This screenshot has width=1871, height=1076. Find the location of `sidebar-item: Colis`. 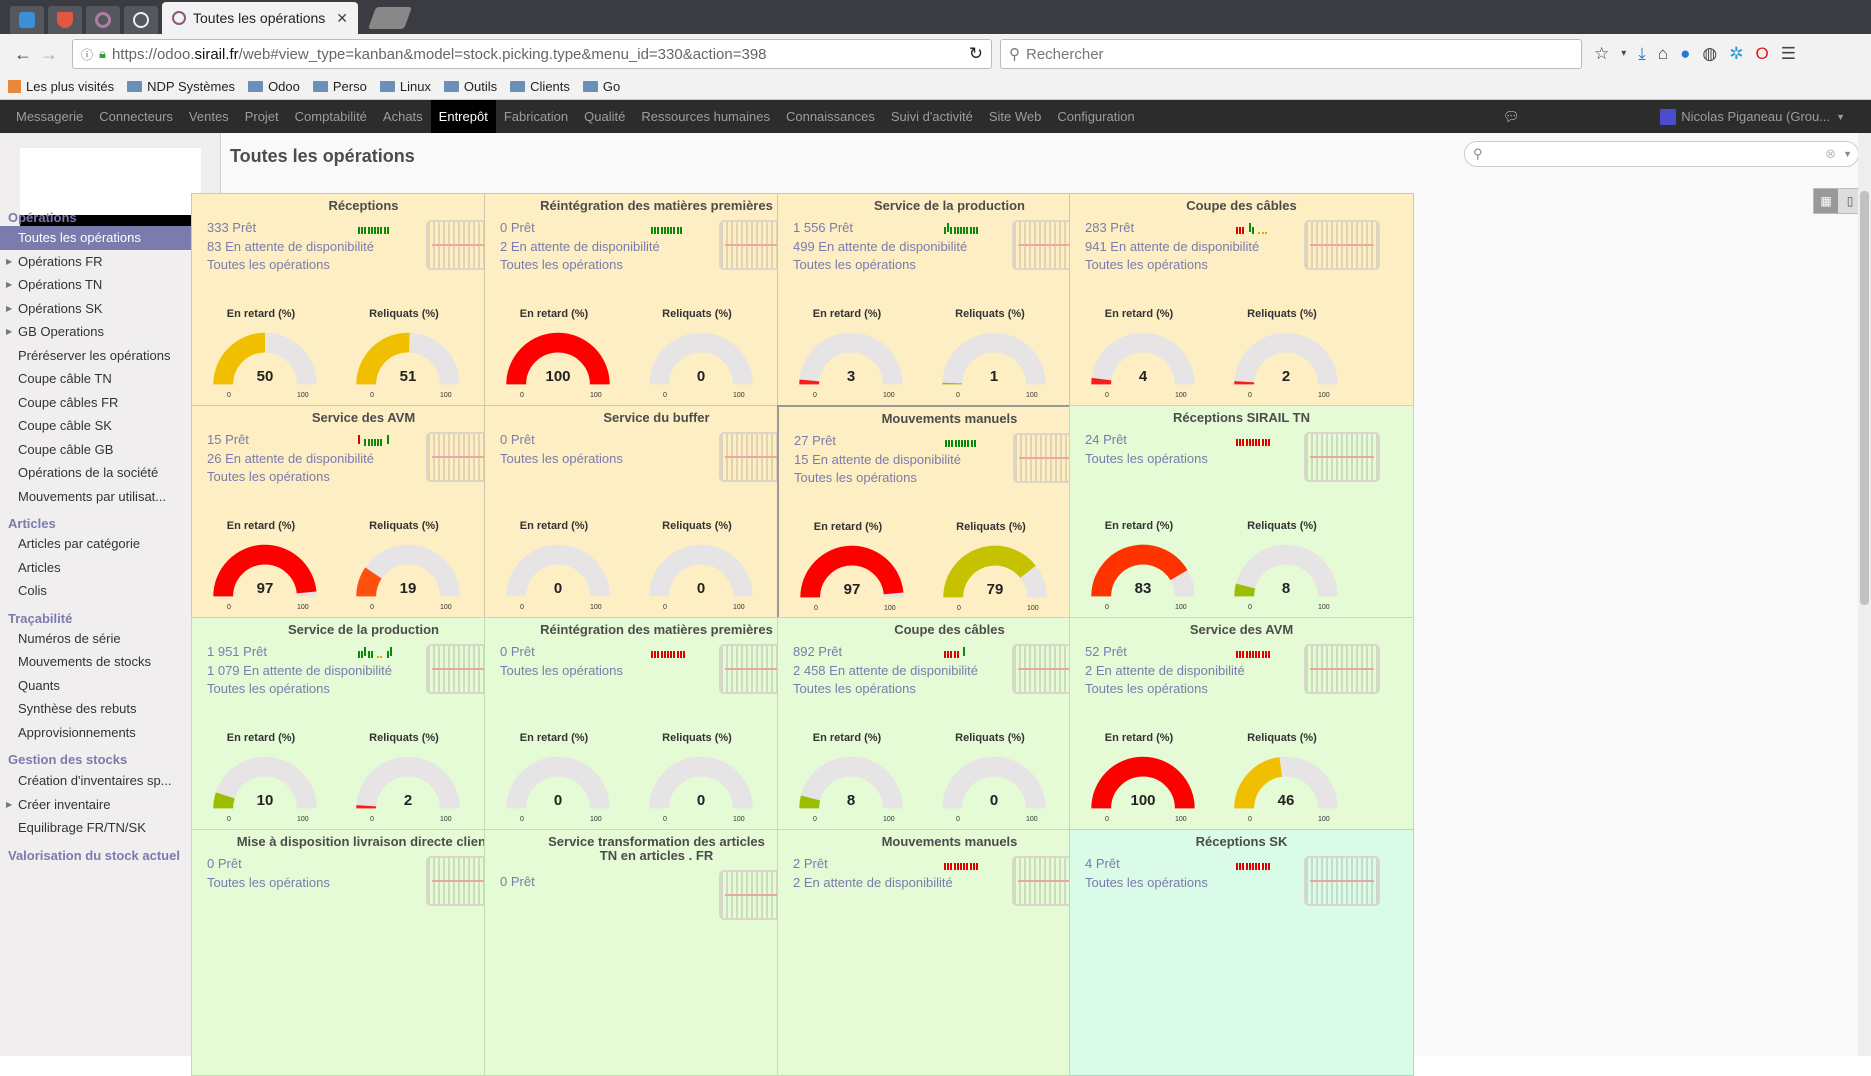

sidebar-item: Colis is located at coordinates (104, 591).